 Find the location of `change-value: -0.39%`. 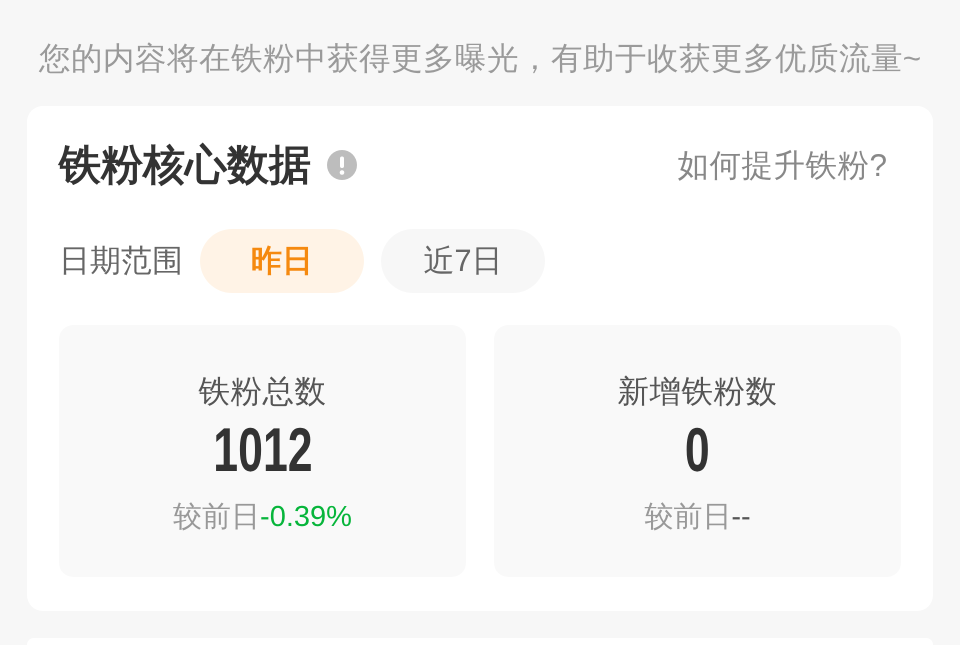

change-value: -0.39% is located at coordinates (306, 517).